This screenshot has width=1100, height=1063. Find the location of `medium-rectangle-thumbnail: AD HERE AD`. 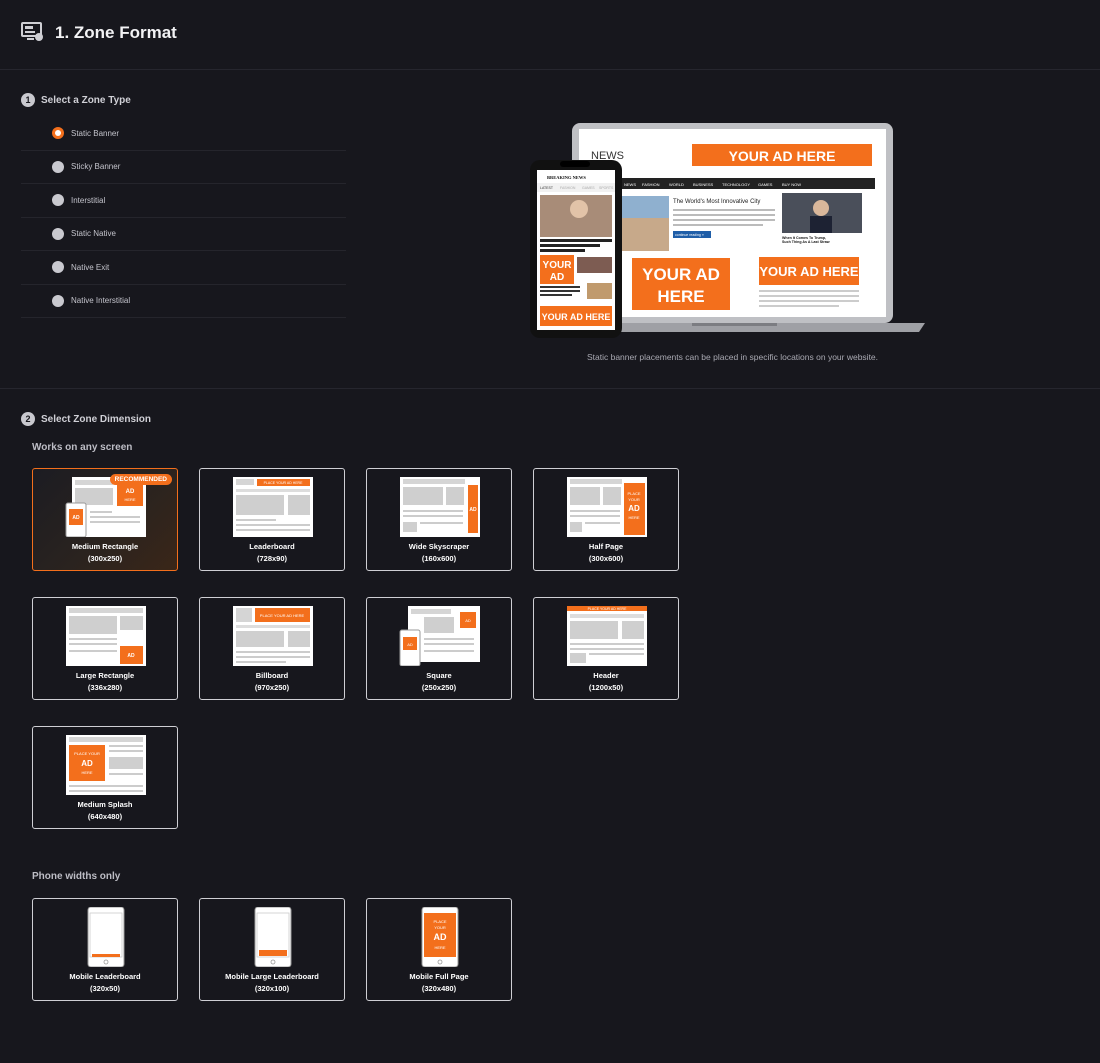

medium-rectangle-thumbnail: AD HERE AD is located at coordinates (105, 507).